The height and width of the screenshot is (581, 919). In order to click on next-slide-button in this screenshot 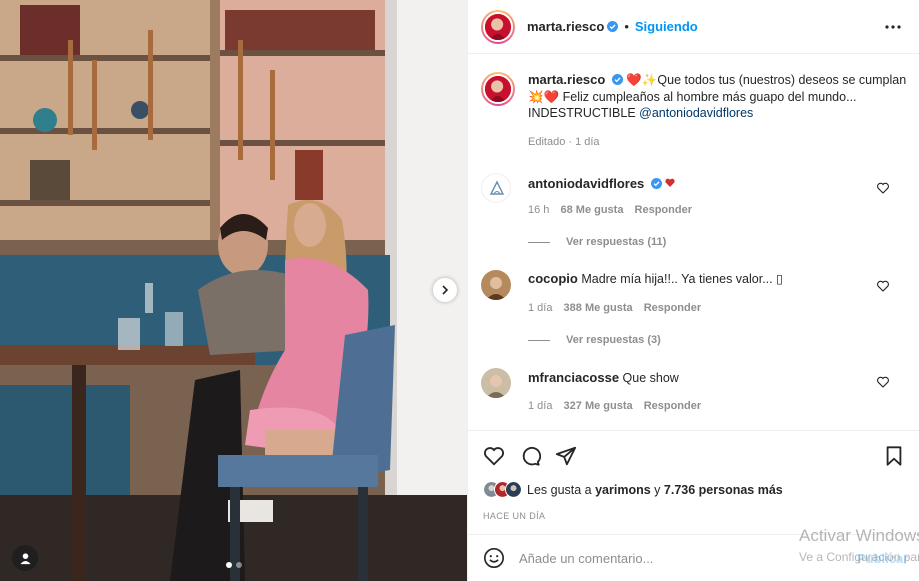, I will do `click(445, 290)`.